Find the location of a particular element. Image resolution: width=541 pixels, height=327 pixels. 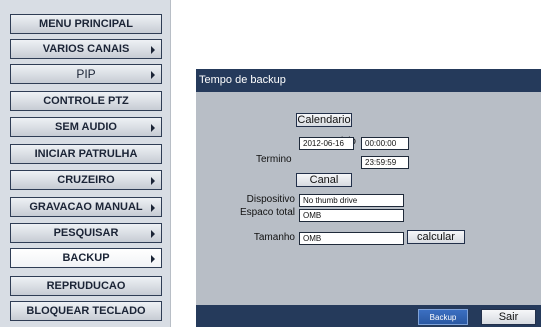

menu-item-cruzeiro: CRUZEIRO is located at coordinates (86, 180).